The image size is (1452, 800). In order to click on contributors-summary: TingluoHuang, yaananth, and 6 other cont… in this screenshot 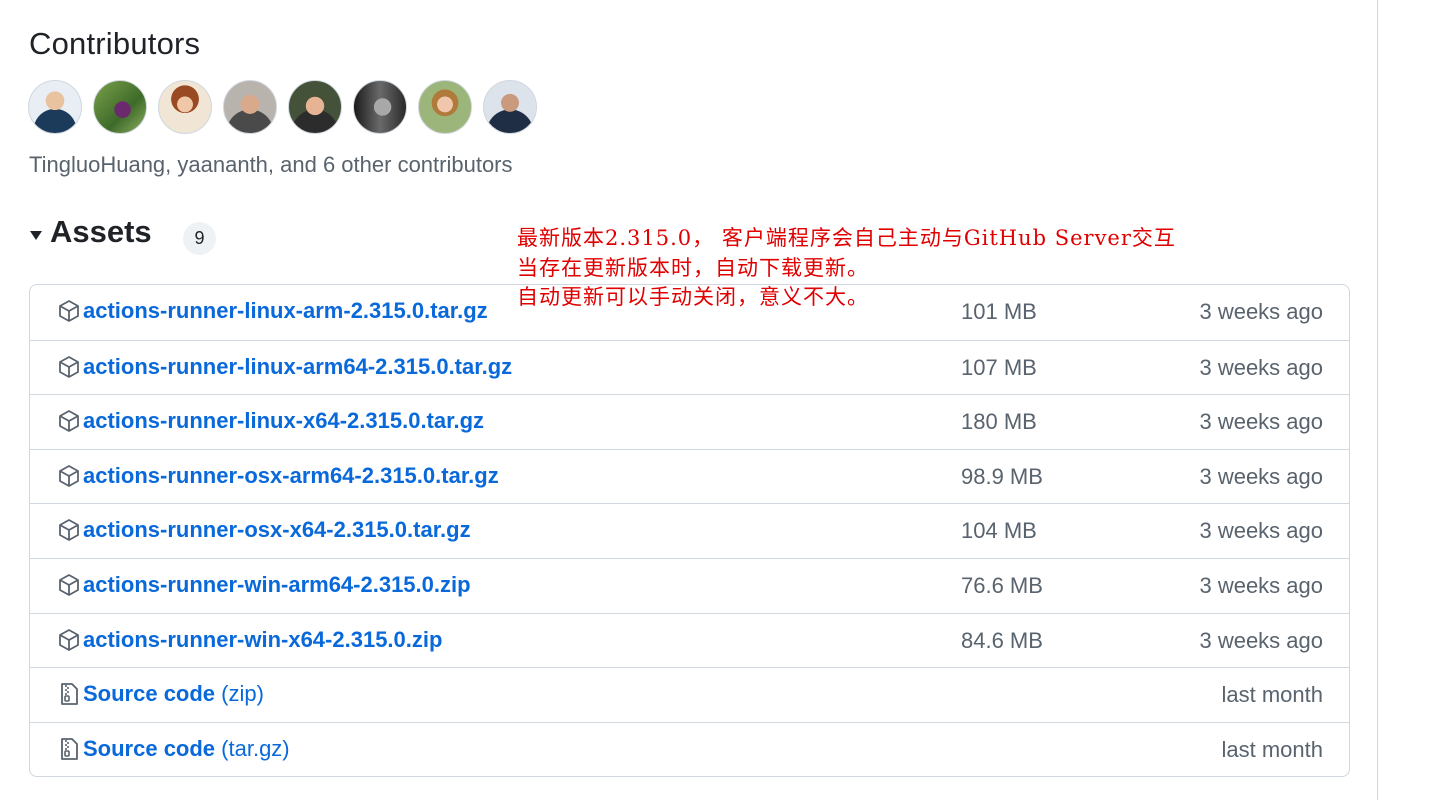, I will do `click(271, 164)`.